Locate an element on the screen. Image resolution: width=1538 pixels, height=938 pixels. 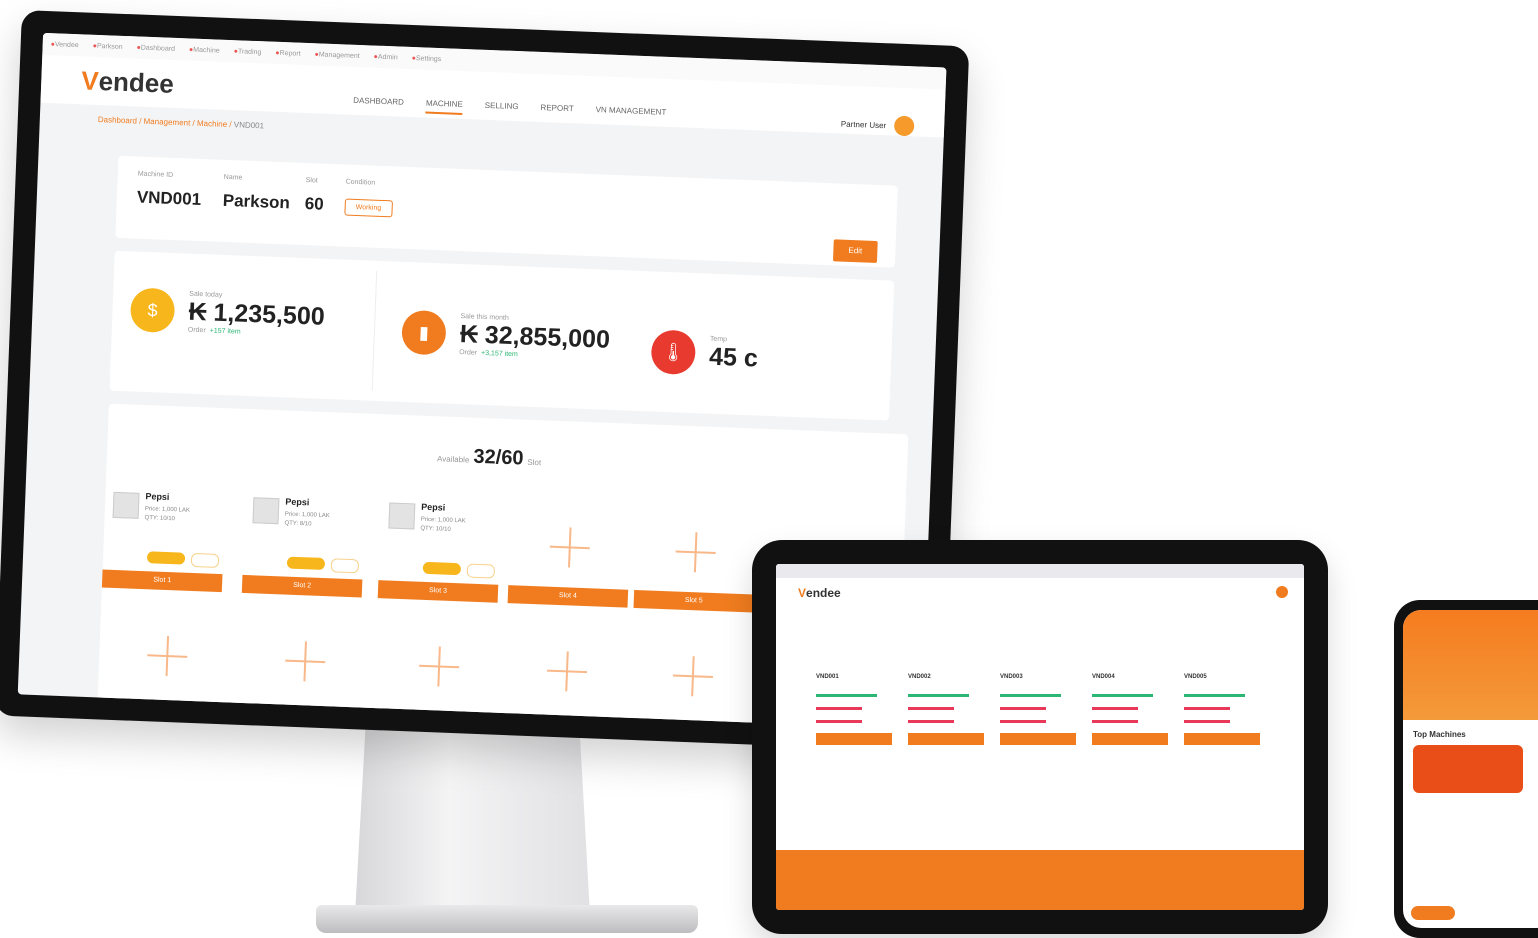
tablet-logo-text: endee is located at coordinates (823, 593).